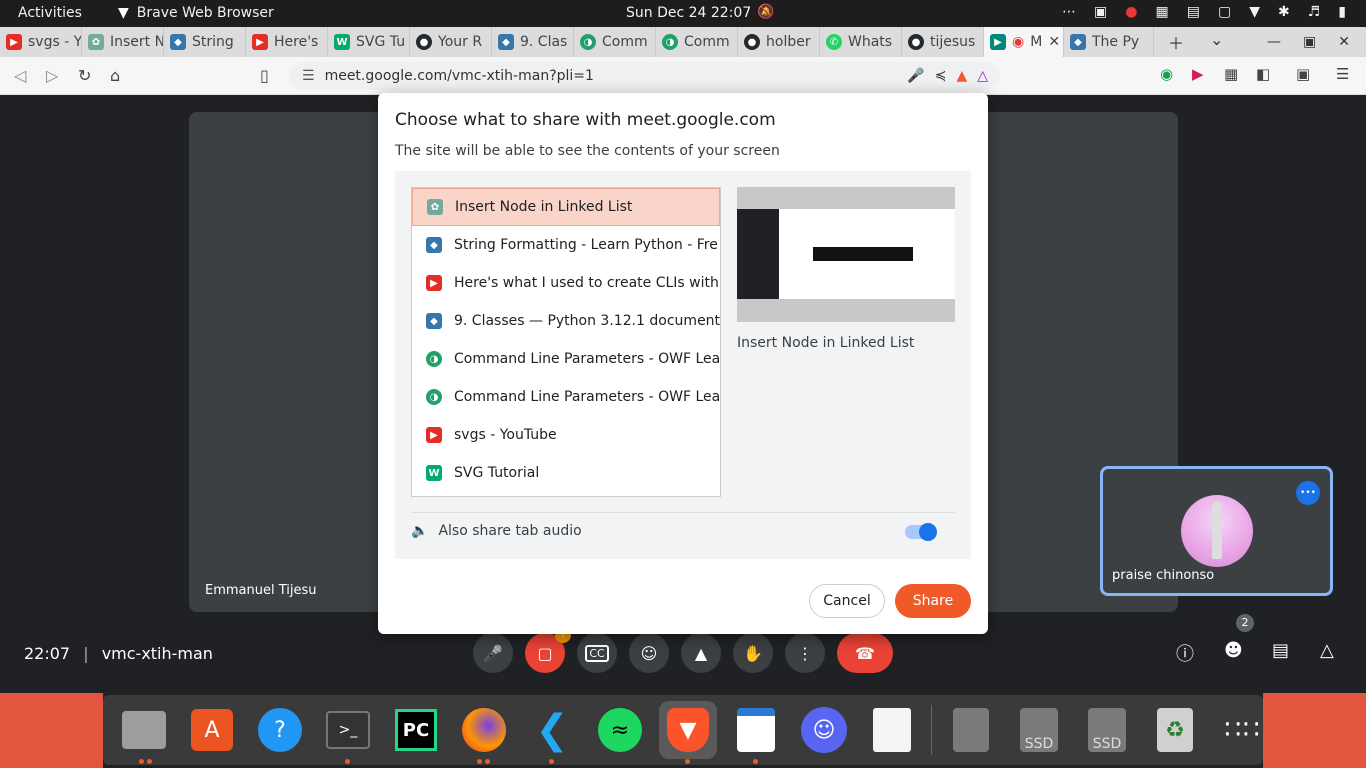 The width and height of the screenshot is (1366, 768). Describe the element at coordinates (484, 732) in the screenshot. I see `firefox-app` at that location.